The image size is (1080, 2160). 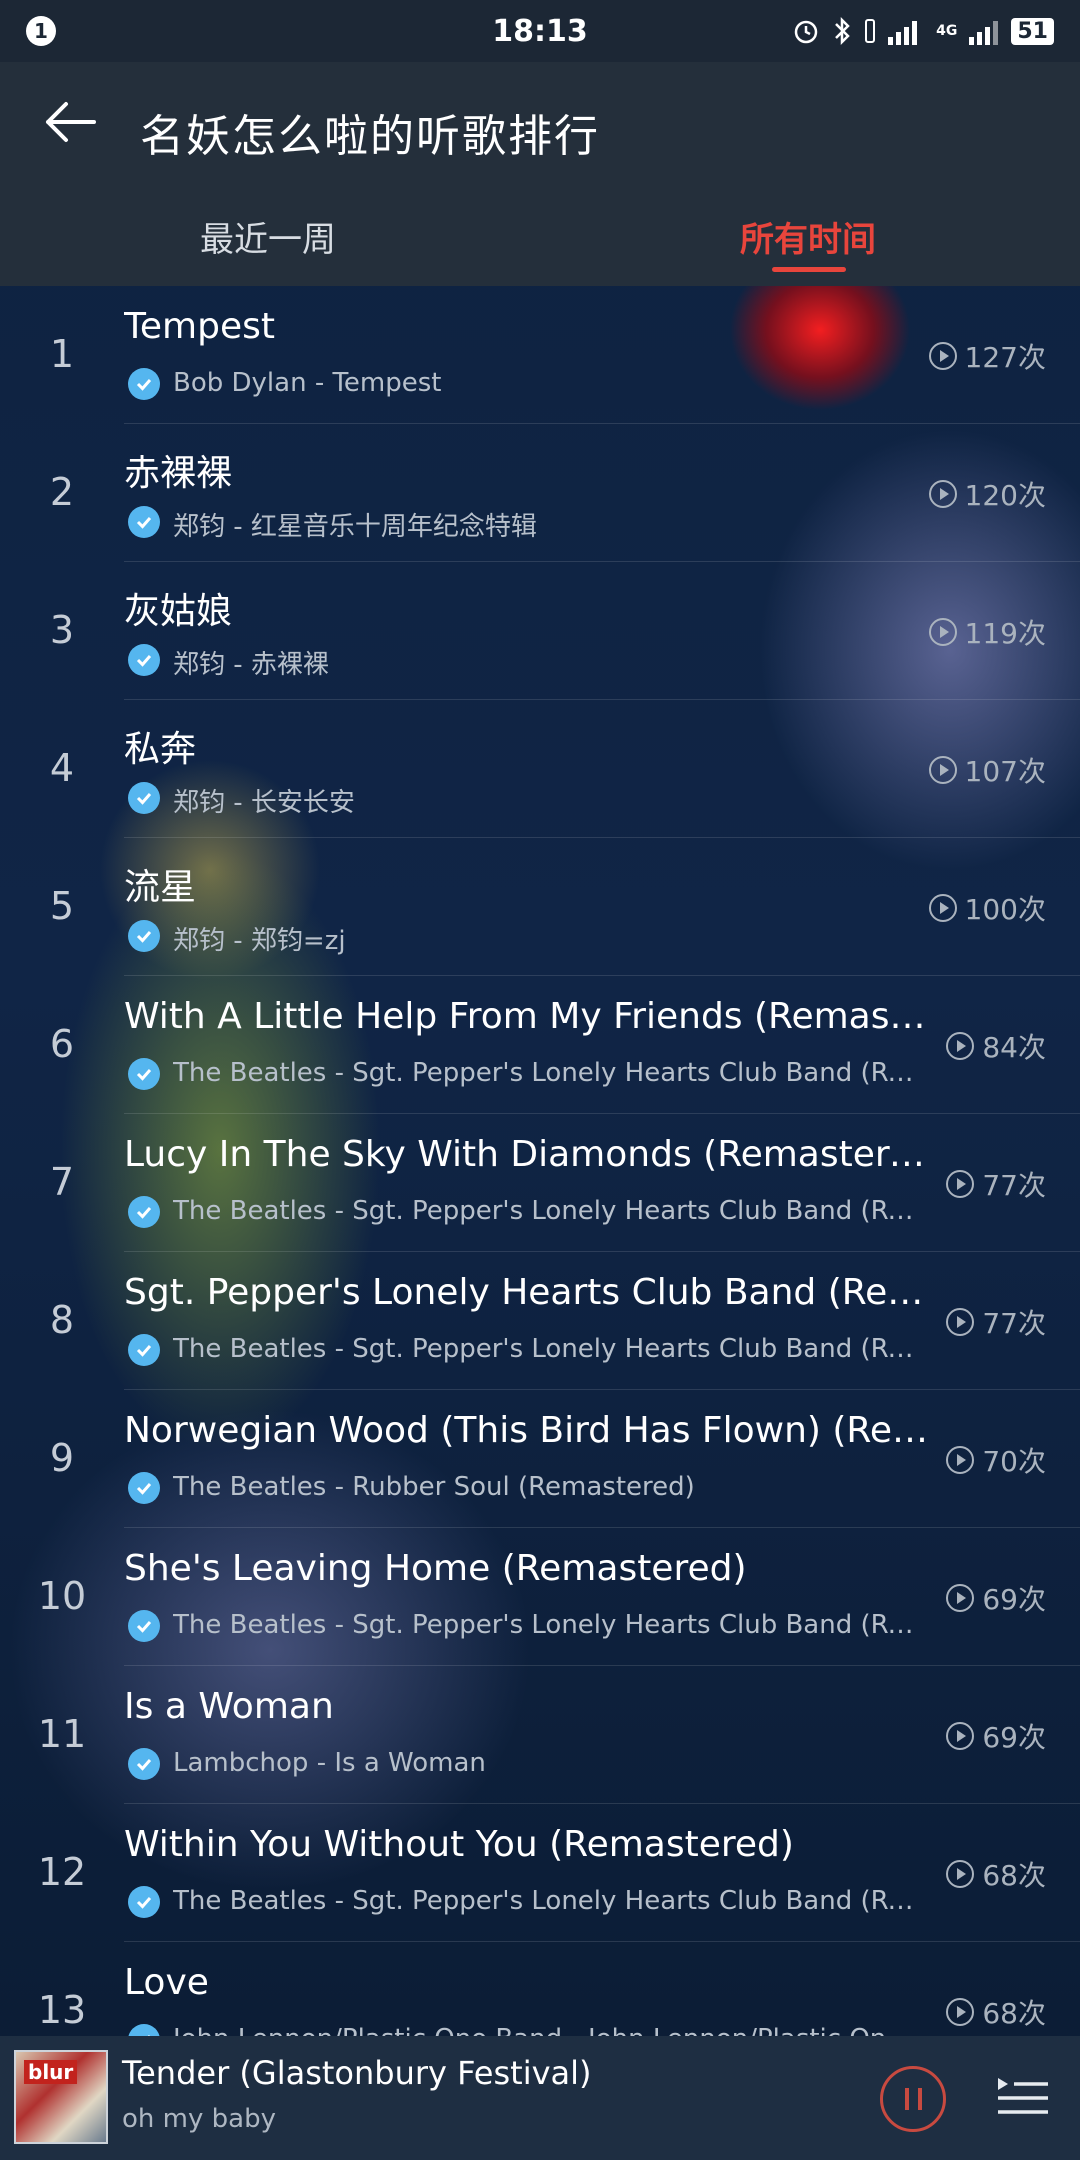 What do you see at coordinates (1014, 1875) in the screenshot?
I see `play-count-value: 68次` at bounding box center [1014, 1875].